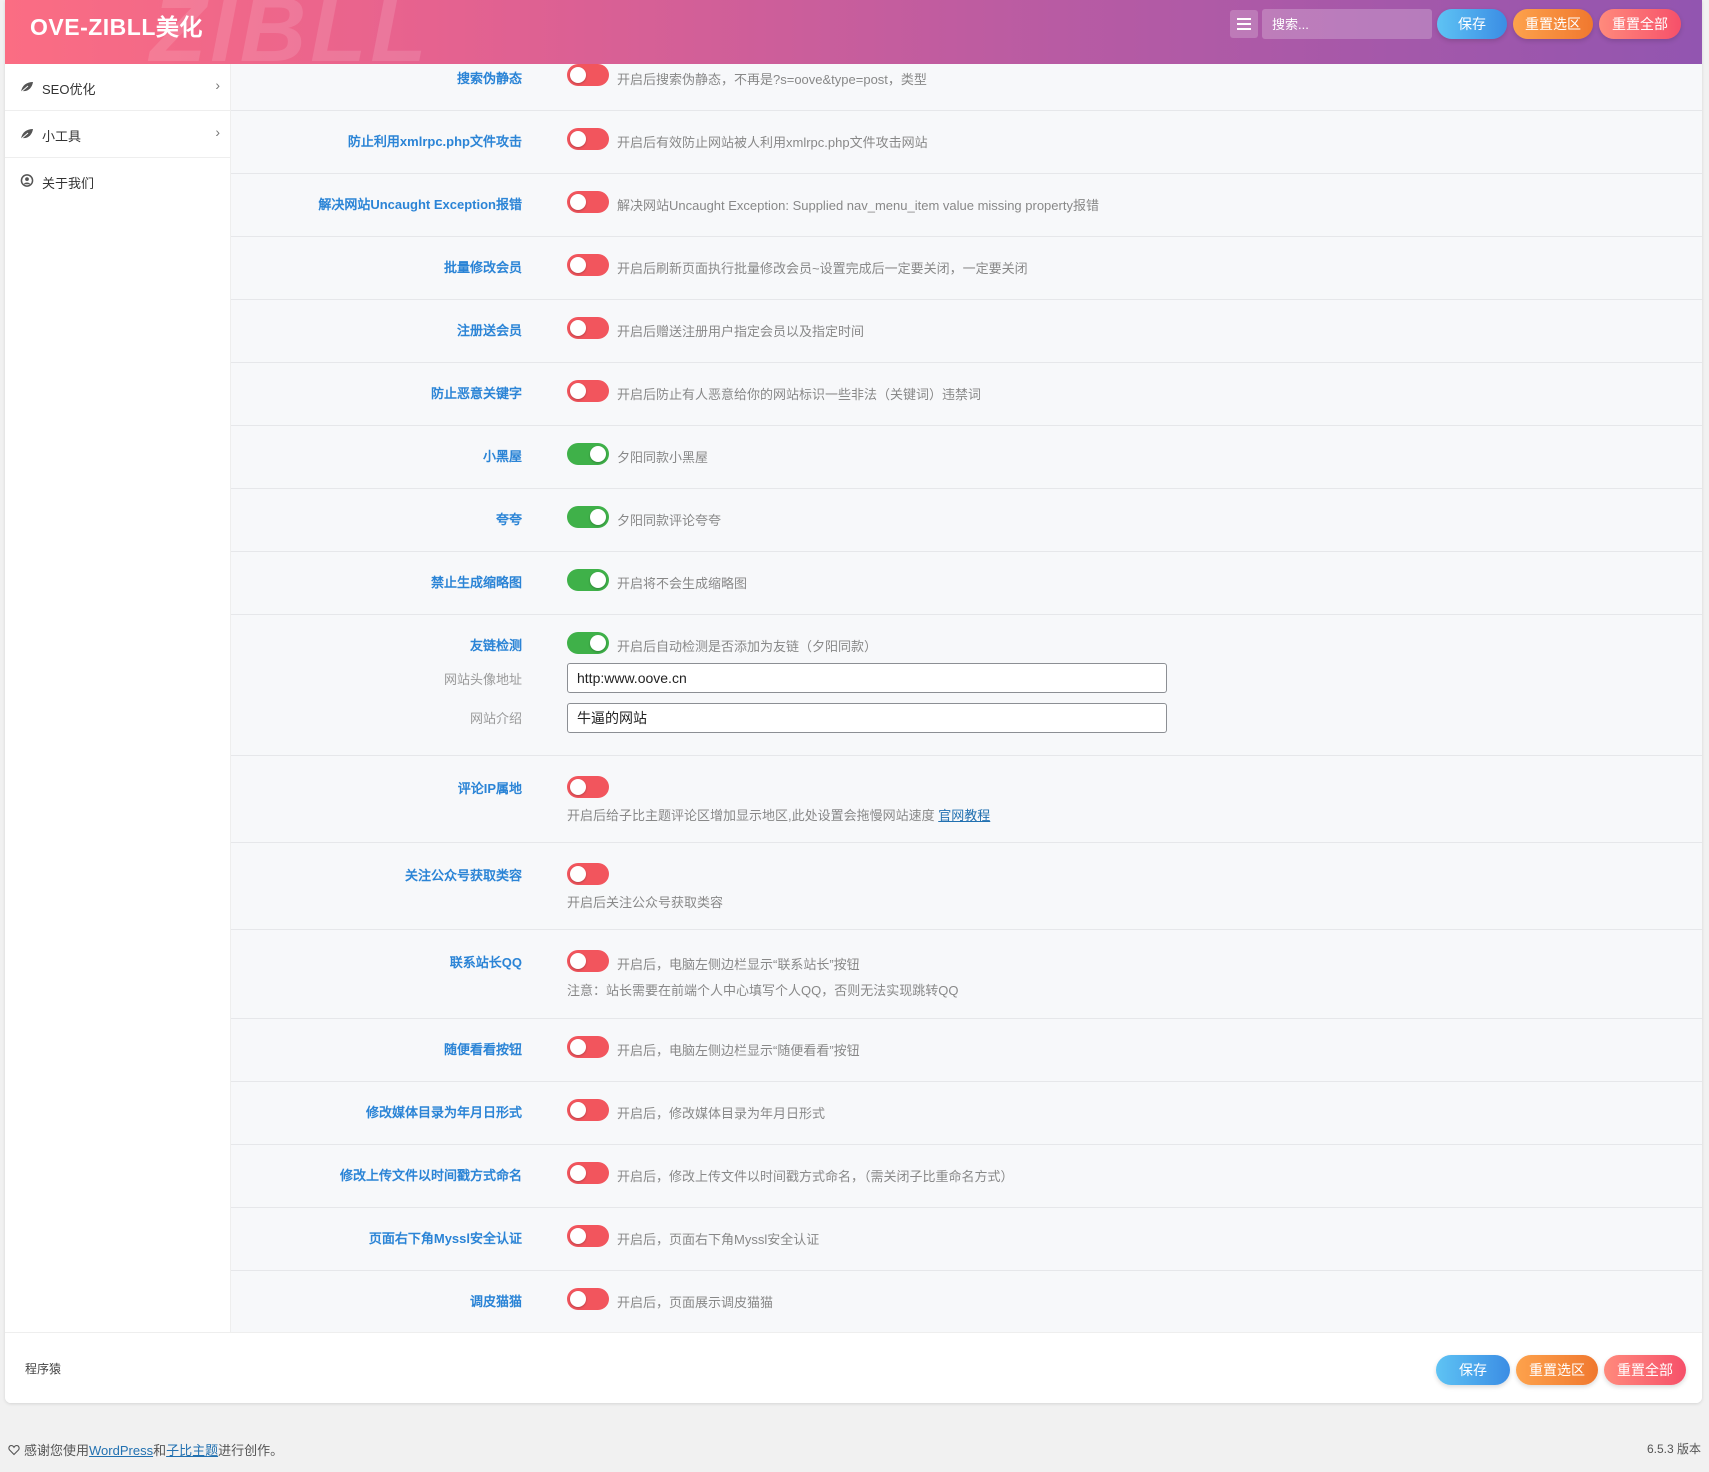  Describe the element at coordinates (192, 1450) in the screenshot. I see `theme-link: 子比主题` at that location.